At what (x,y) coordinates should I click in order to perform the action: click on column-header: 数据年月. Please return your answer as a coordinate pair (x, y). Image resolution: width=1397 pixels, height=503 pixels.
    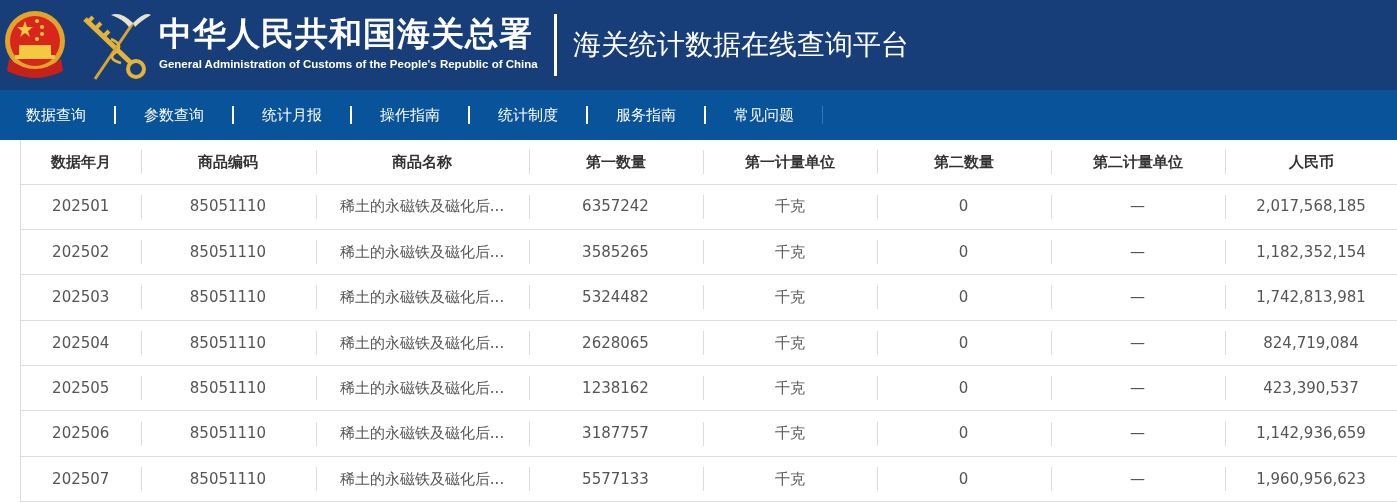
    Looking at the image, I should click on (80, 162).